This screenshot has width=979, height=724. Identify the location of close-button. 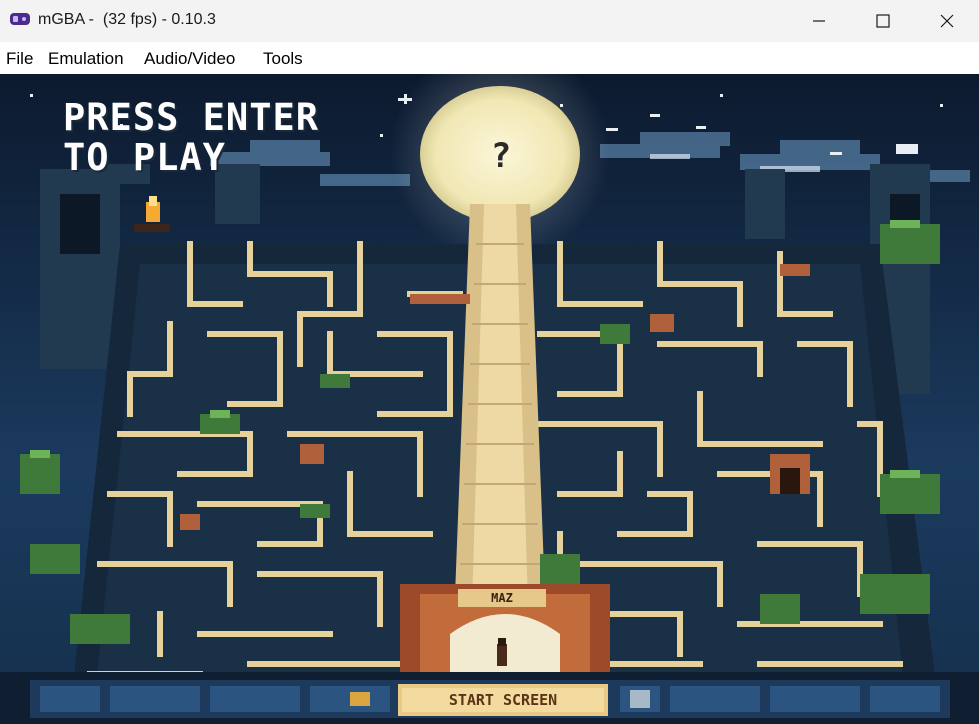
(947, 21).